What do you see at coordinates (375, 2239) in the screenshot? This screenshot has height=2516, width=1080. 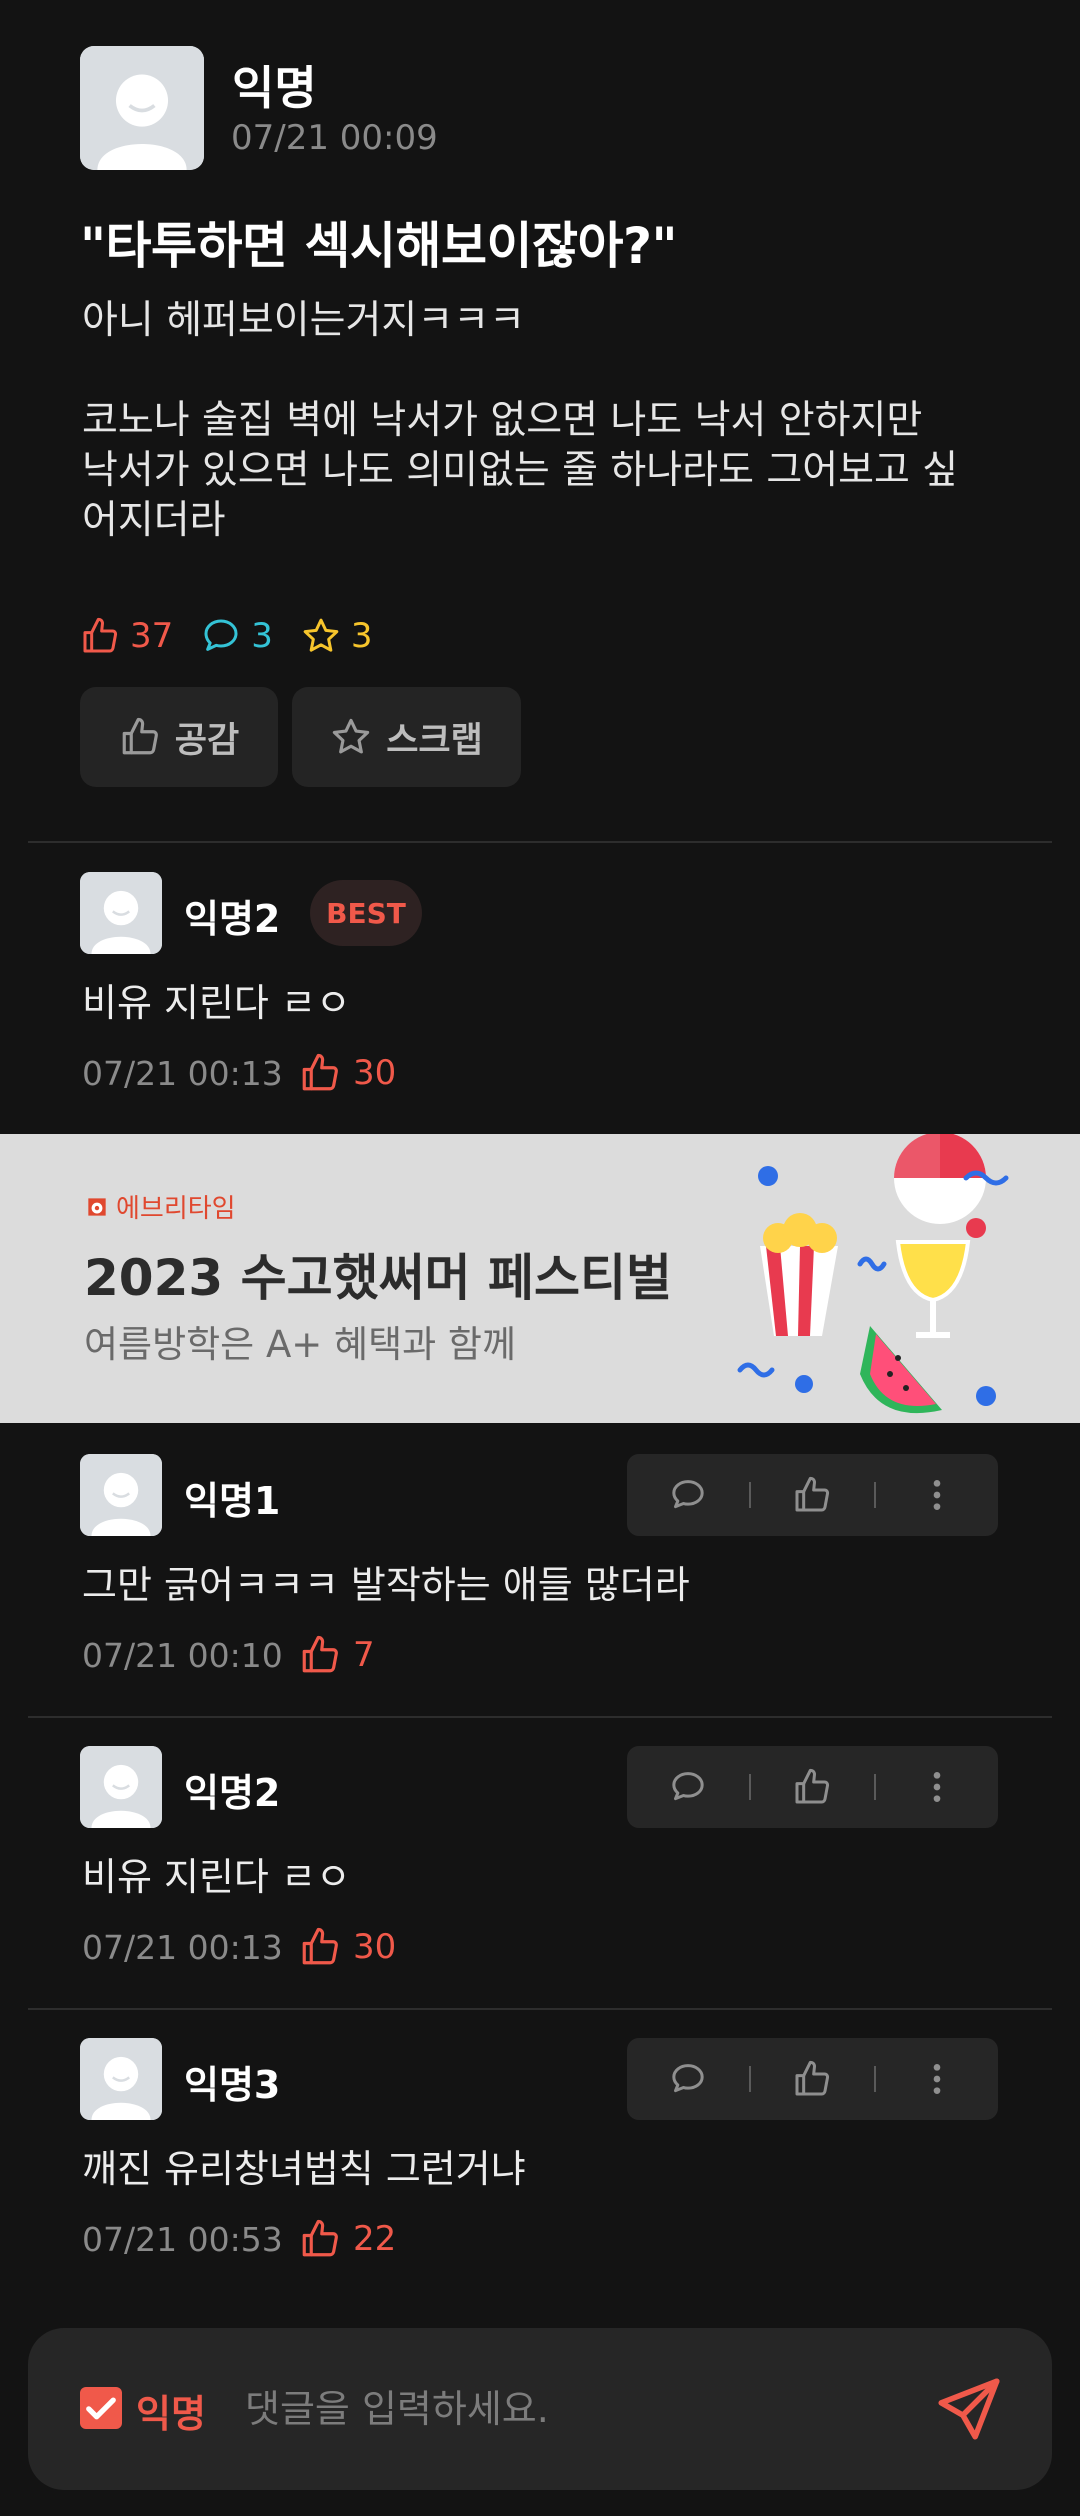 I see `like-count-value: 22` at bounding box center [375, 2239].